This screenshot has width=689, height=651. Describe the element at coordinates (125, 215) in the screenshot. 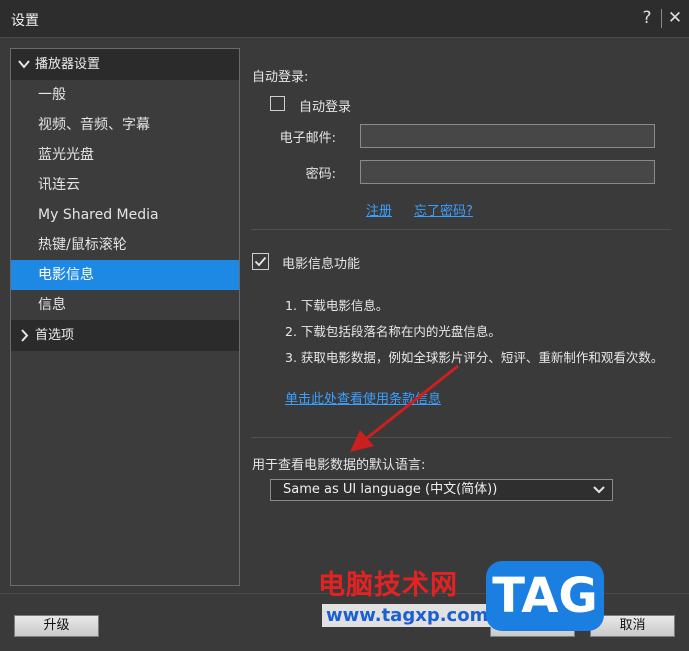

I see `sidebar-item-my-shared-media: My Shared Media` at that location.